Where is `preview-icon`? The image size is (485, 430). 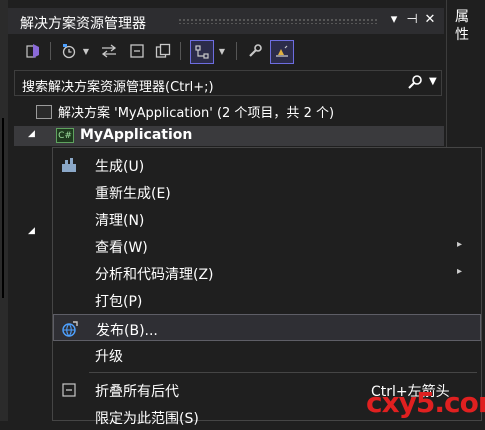 preview-icon is located at coordinates (282, 52).